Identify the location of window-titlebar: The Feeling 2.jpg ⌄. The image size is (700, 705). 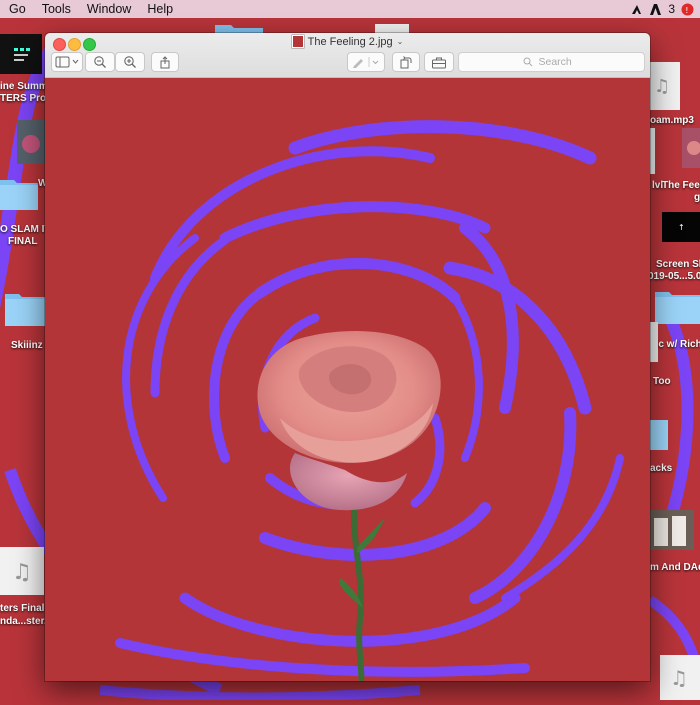
(347, 55).